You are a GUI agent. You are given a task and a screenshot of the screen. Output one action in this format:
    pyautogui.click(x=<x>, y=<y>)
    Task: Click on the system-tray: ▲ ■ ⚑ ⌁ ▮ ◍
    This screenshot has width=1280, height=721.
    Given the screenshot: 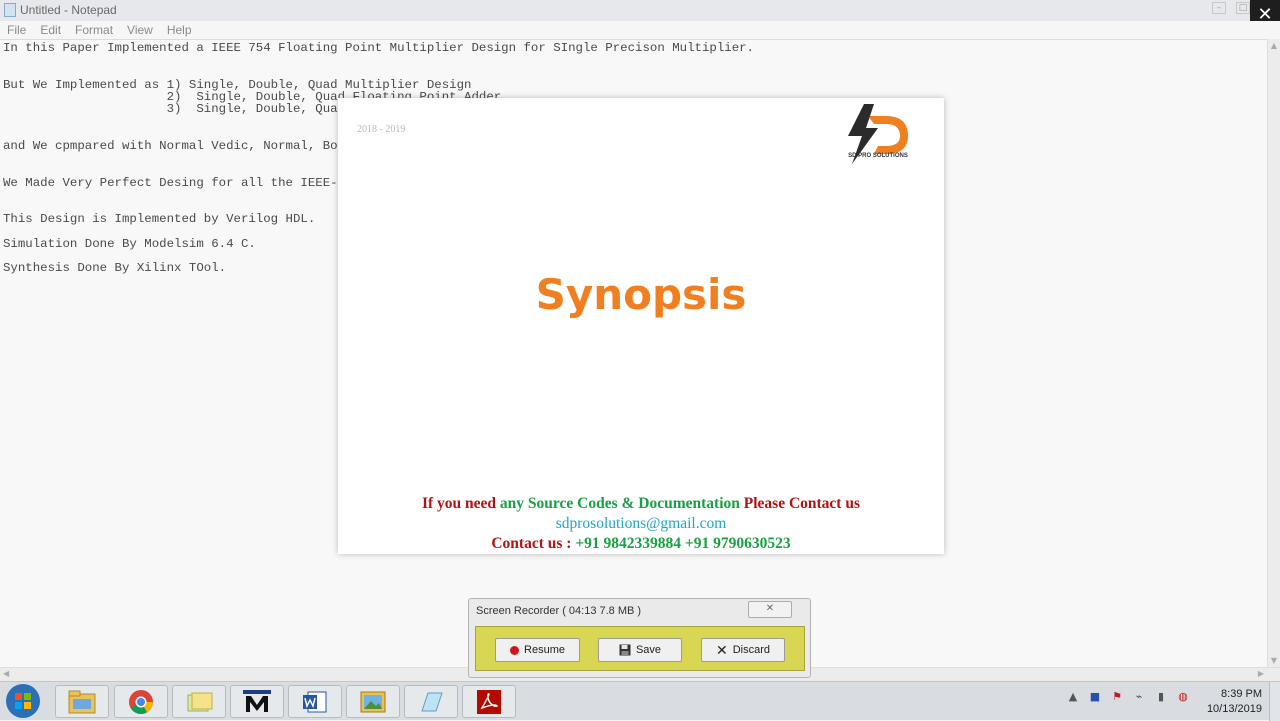 What is the action you would take?
    pyautogui.click(x=1128, y=697)
    